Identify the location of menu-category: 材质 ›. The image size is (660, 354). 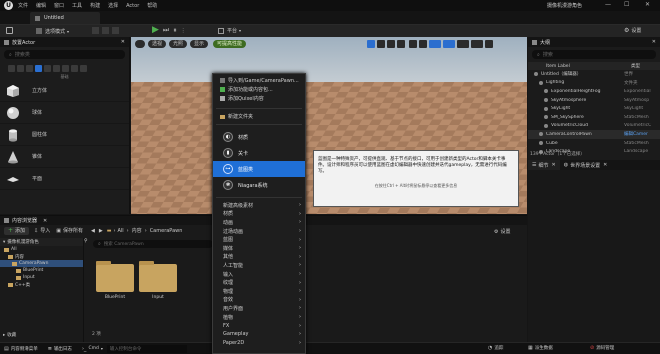
(259, 214).